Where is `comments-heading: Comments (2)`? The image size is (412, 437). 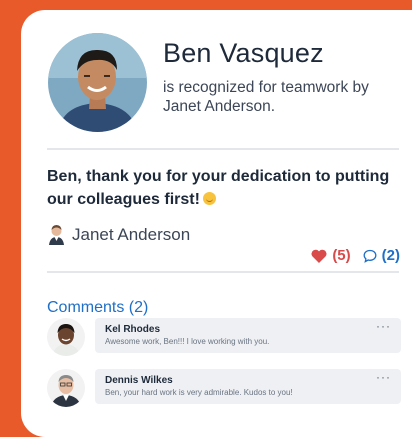 comments-heading: Comments (2) is located at coordinates (98, 307).